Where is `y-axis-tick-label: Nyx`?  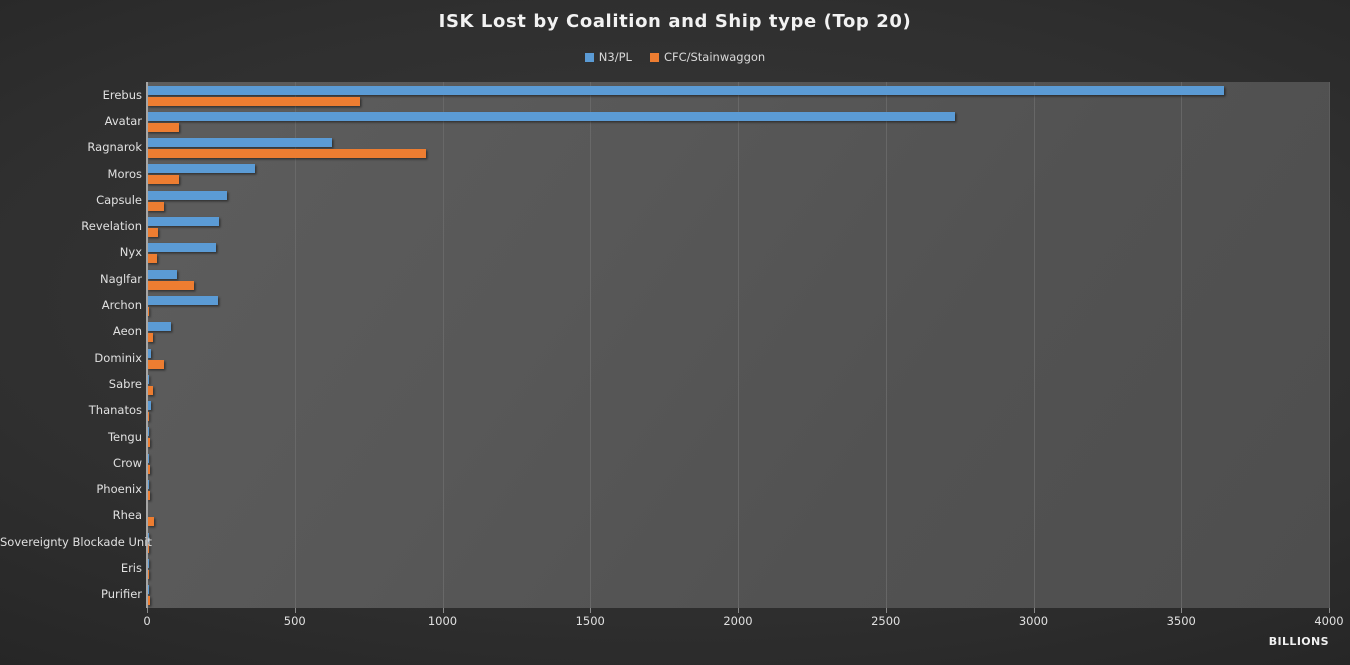
y-axis-tick-label: Nyx is located at coordinates (130, 252).